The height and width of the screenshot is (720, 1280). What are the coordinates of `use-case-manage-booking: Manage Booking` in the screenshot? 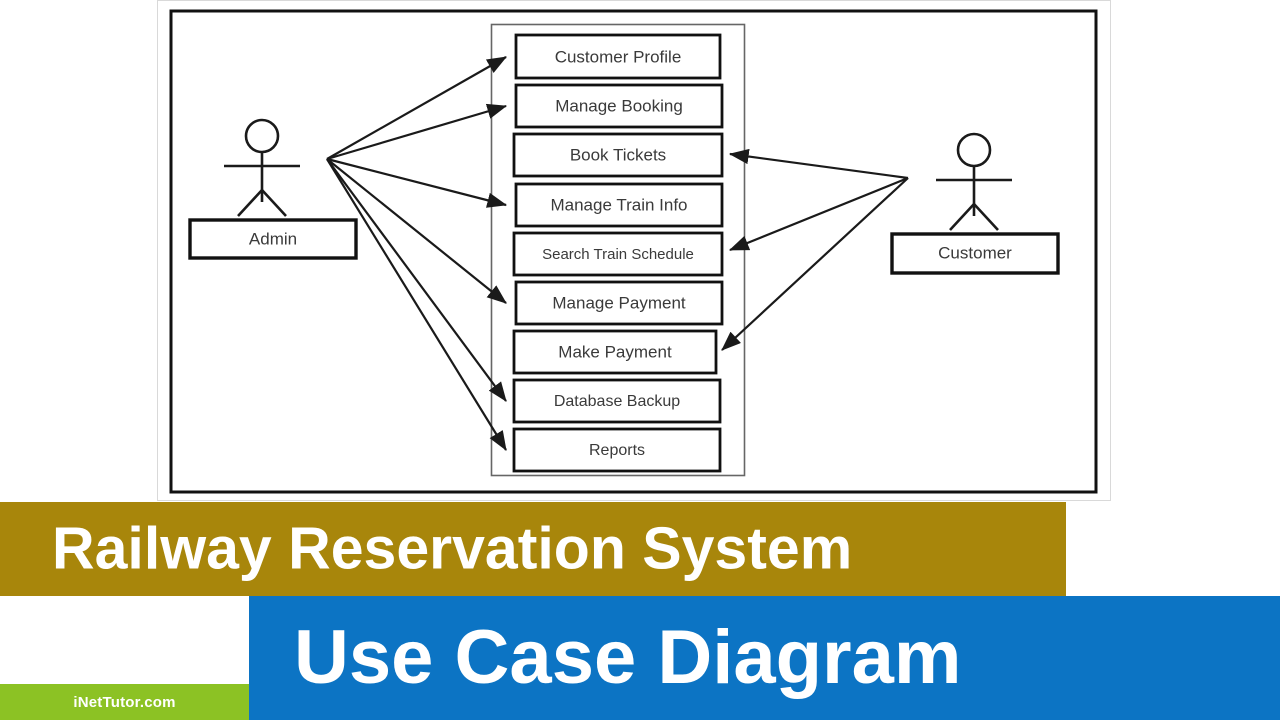 It's located at (619, 106).